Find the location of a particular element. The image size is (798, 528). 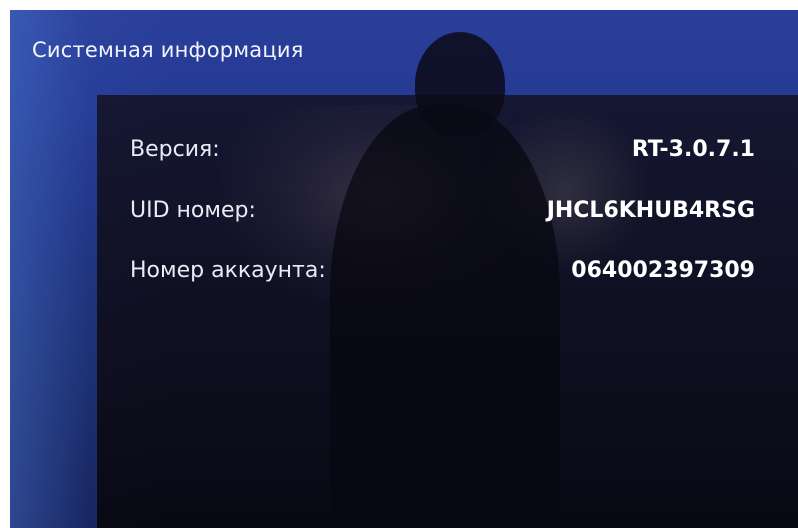

account-value: 064002397309 is located at coordinates (663, 270).